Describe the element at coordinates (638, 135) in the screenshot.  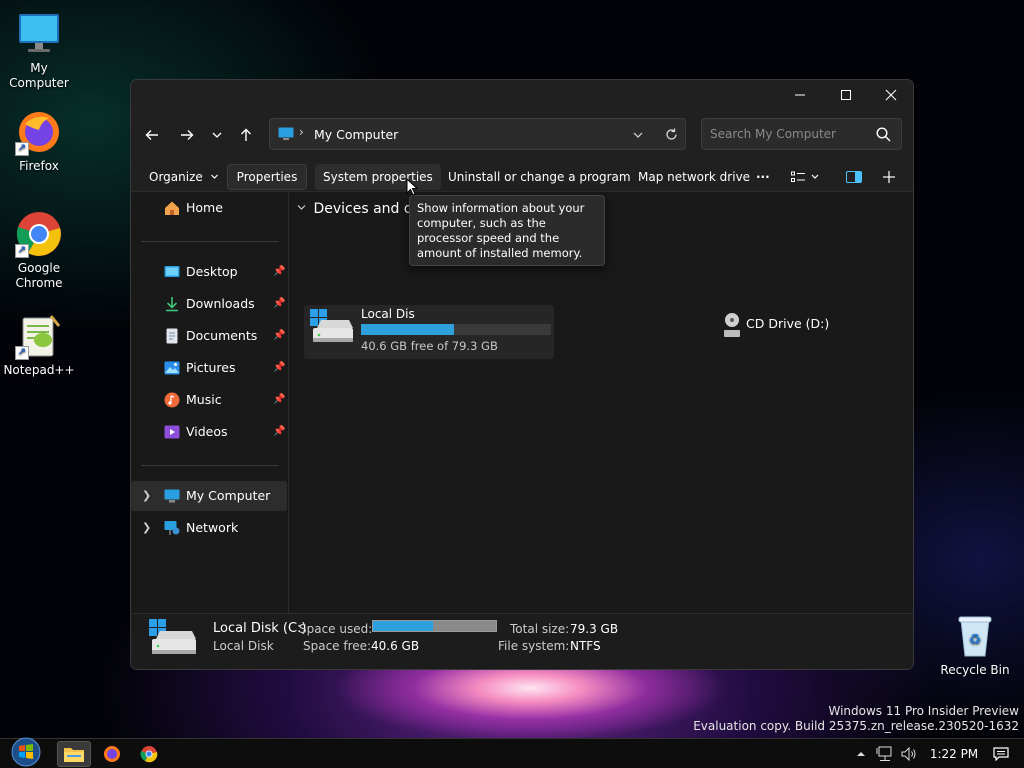
I see `address-history-chevron-icon` at that location.